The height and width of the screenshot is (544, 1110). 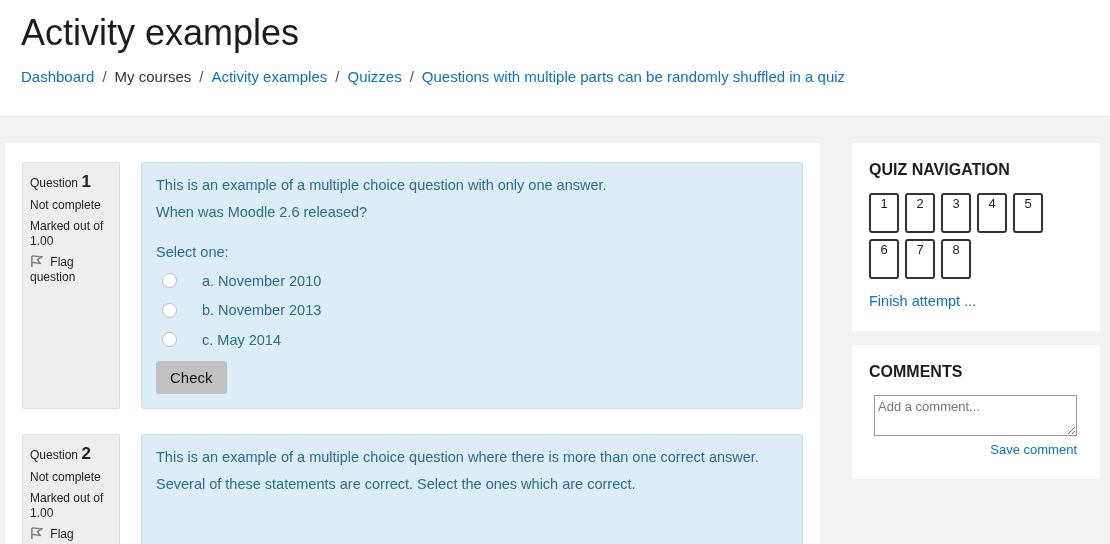 I want to click on question-text: When was Moodle 2.6 released?, so click(x=262, y=212).